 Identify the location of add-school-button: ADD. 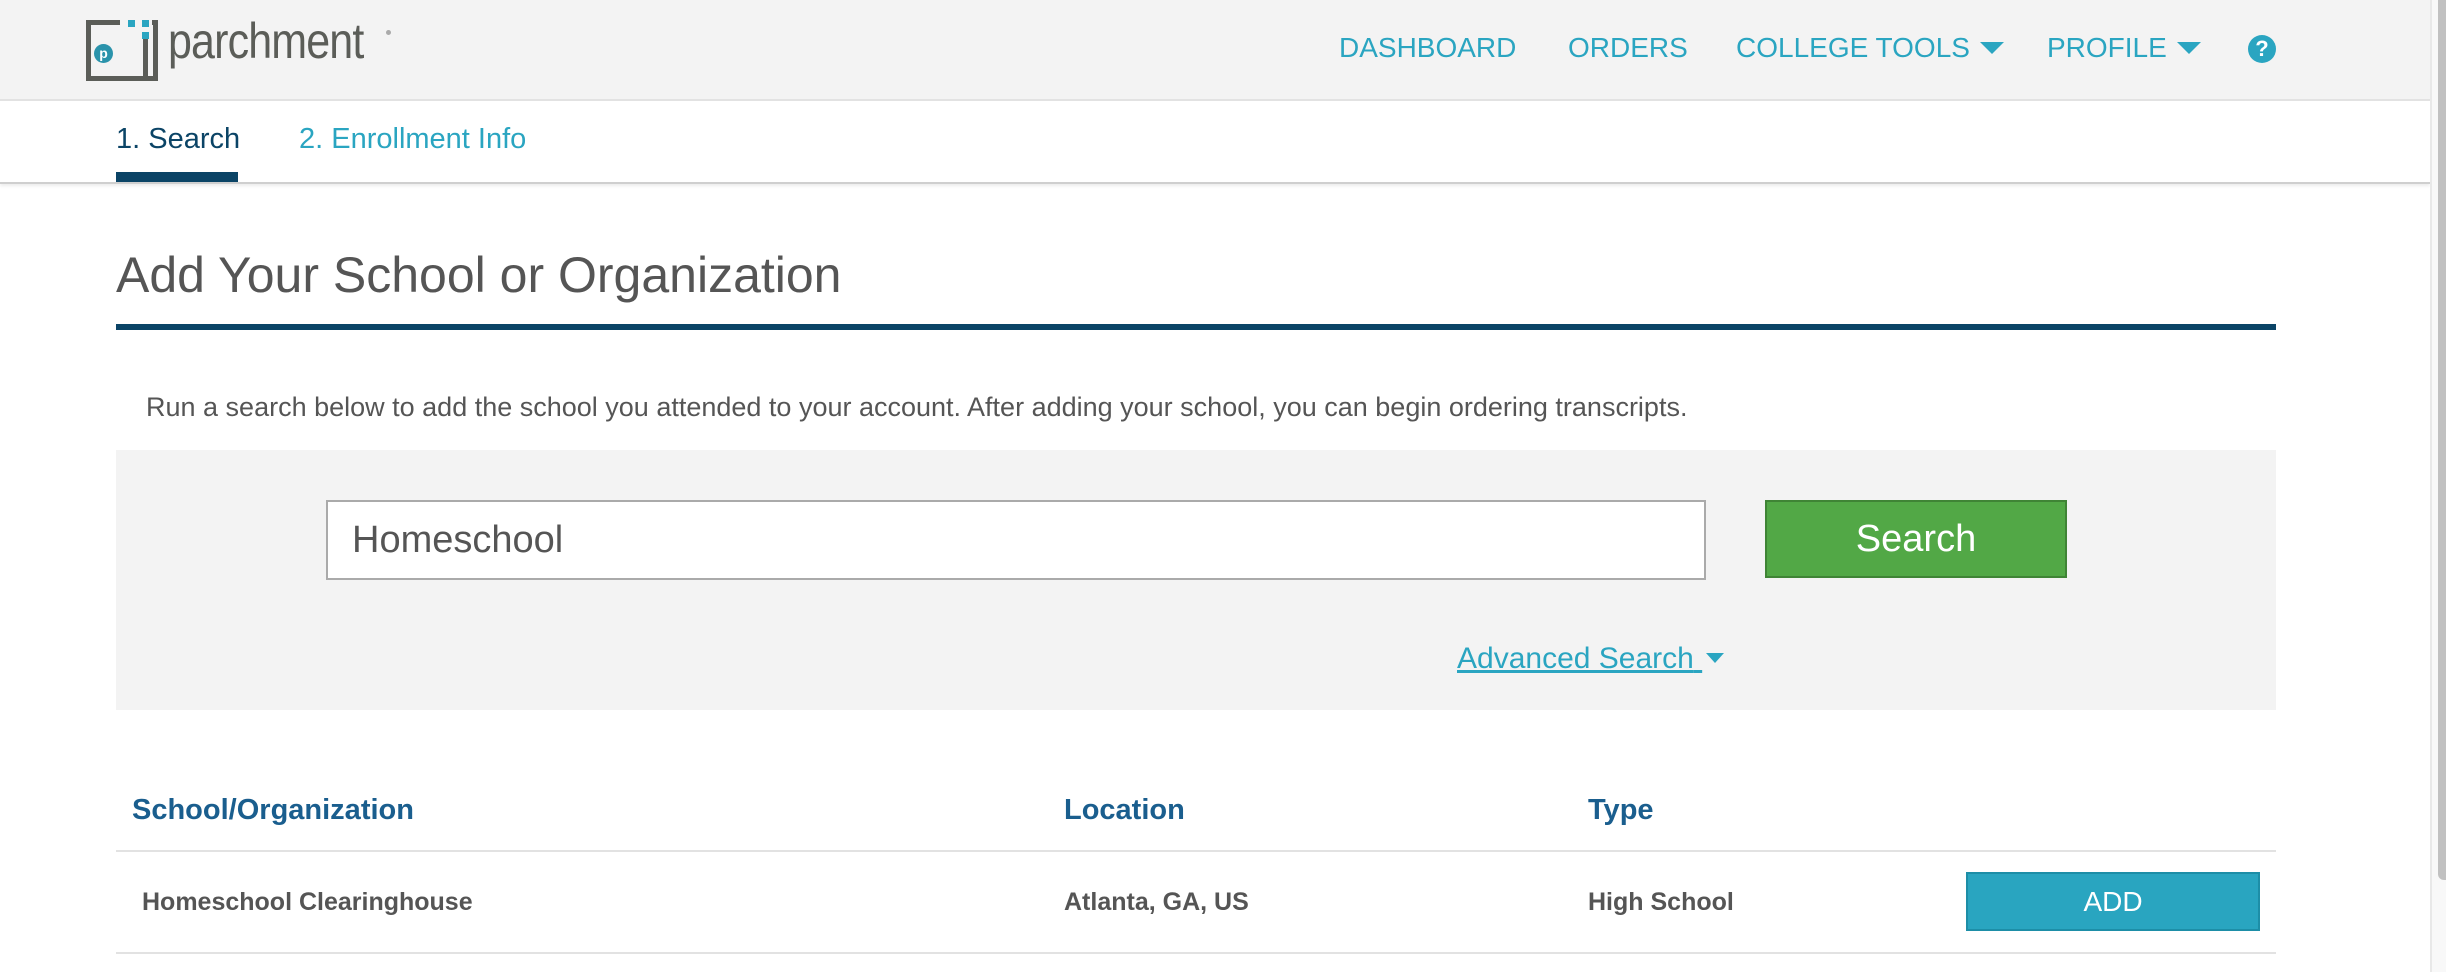
(2113, 901).